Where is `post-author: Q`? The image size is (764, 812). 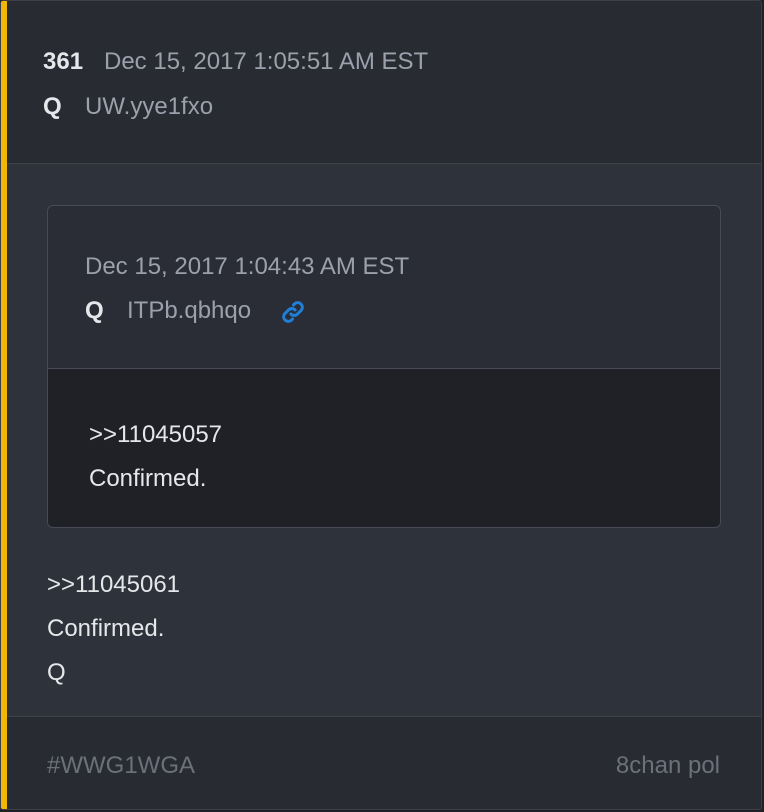
post-author: Q is located at coordinates (52, 106).